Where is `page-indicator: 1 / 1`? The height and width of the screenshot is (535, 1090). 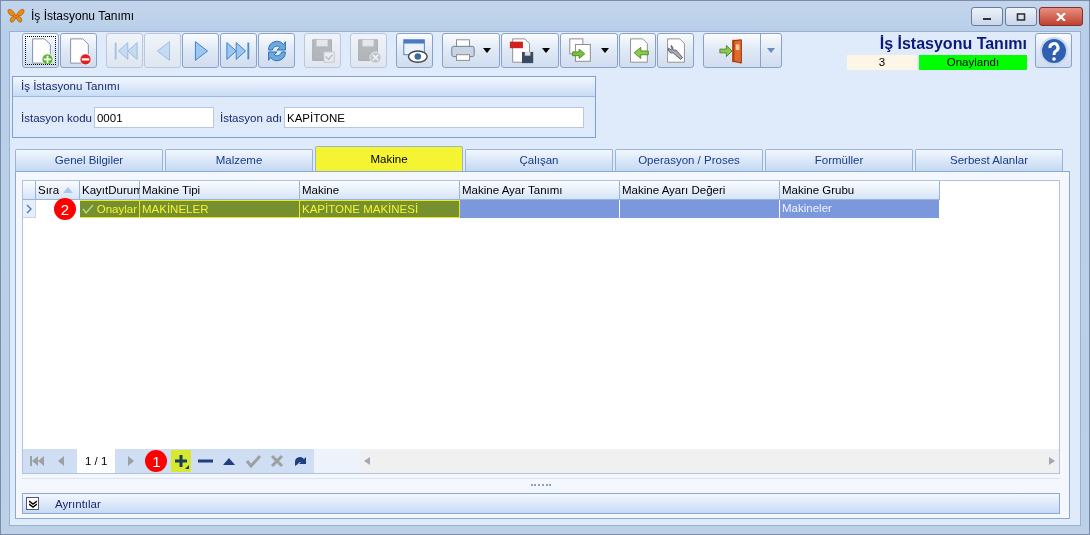 page-indicator: 1 / 1 is located at coordinates (96, 461).